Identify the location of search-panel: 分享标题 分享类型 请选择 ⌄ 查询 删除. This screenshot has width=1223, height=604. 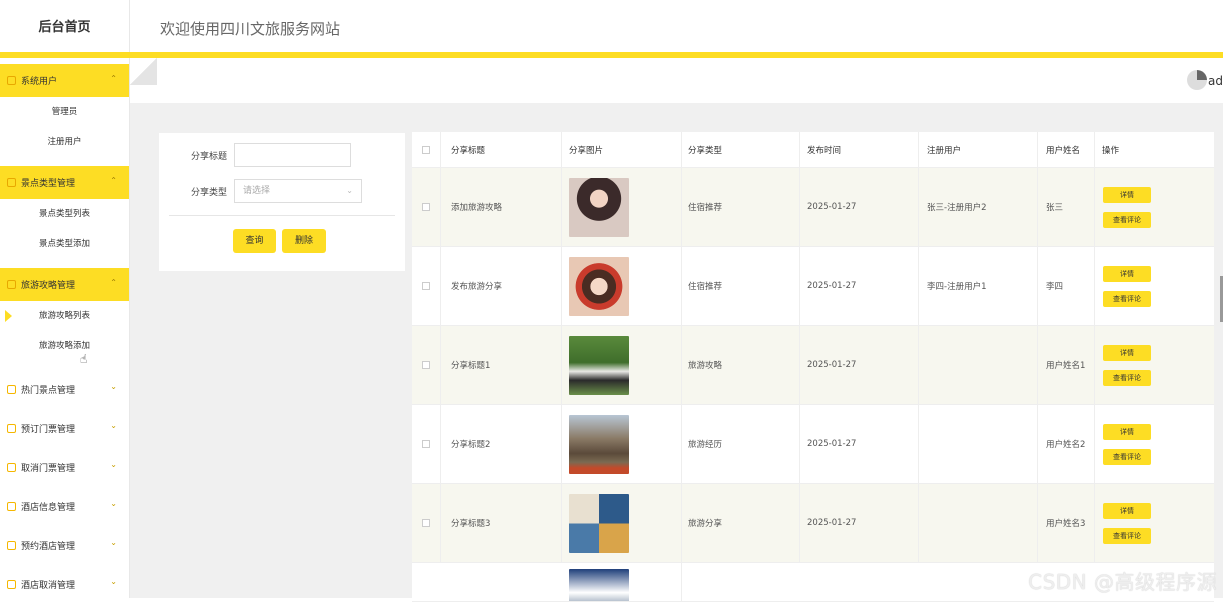
(282, 202).